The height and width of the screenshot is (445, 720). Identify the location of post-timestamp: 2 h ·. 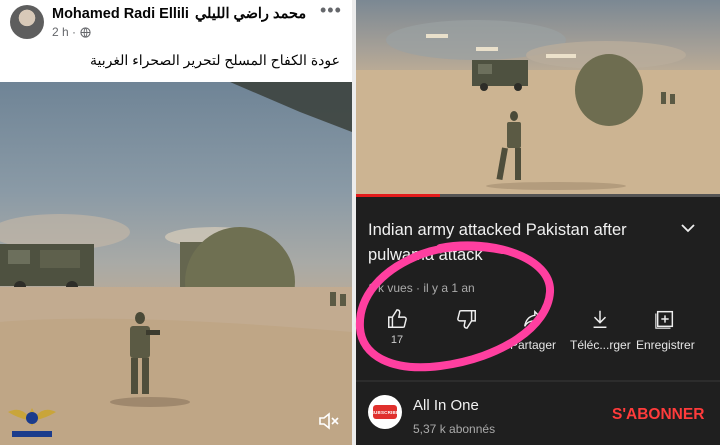
(71, 32).